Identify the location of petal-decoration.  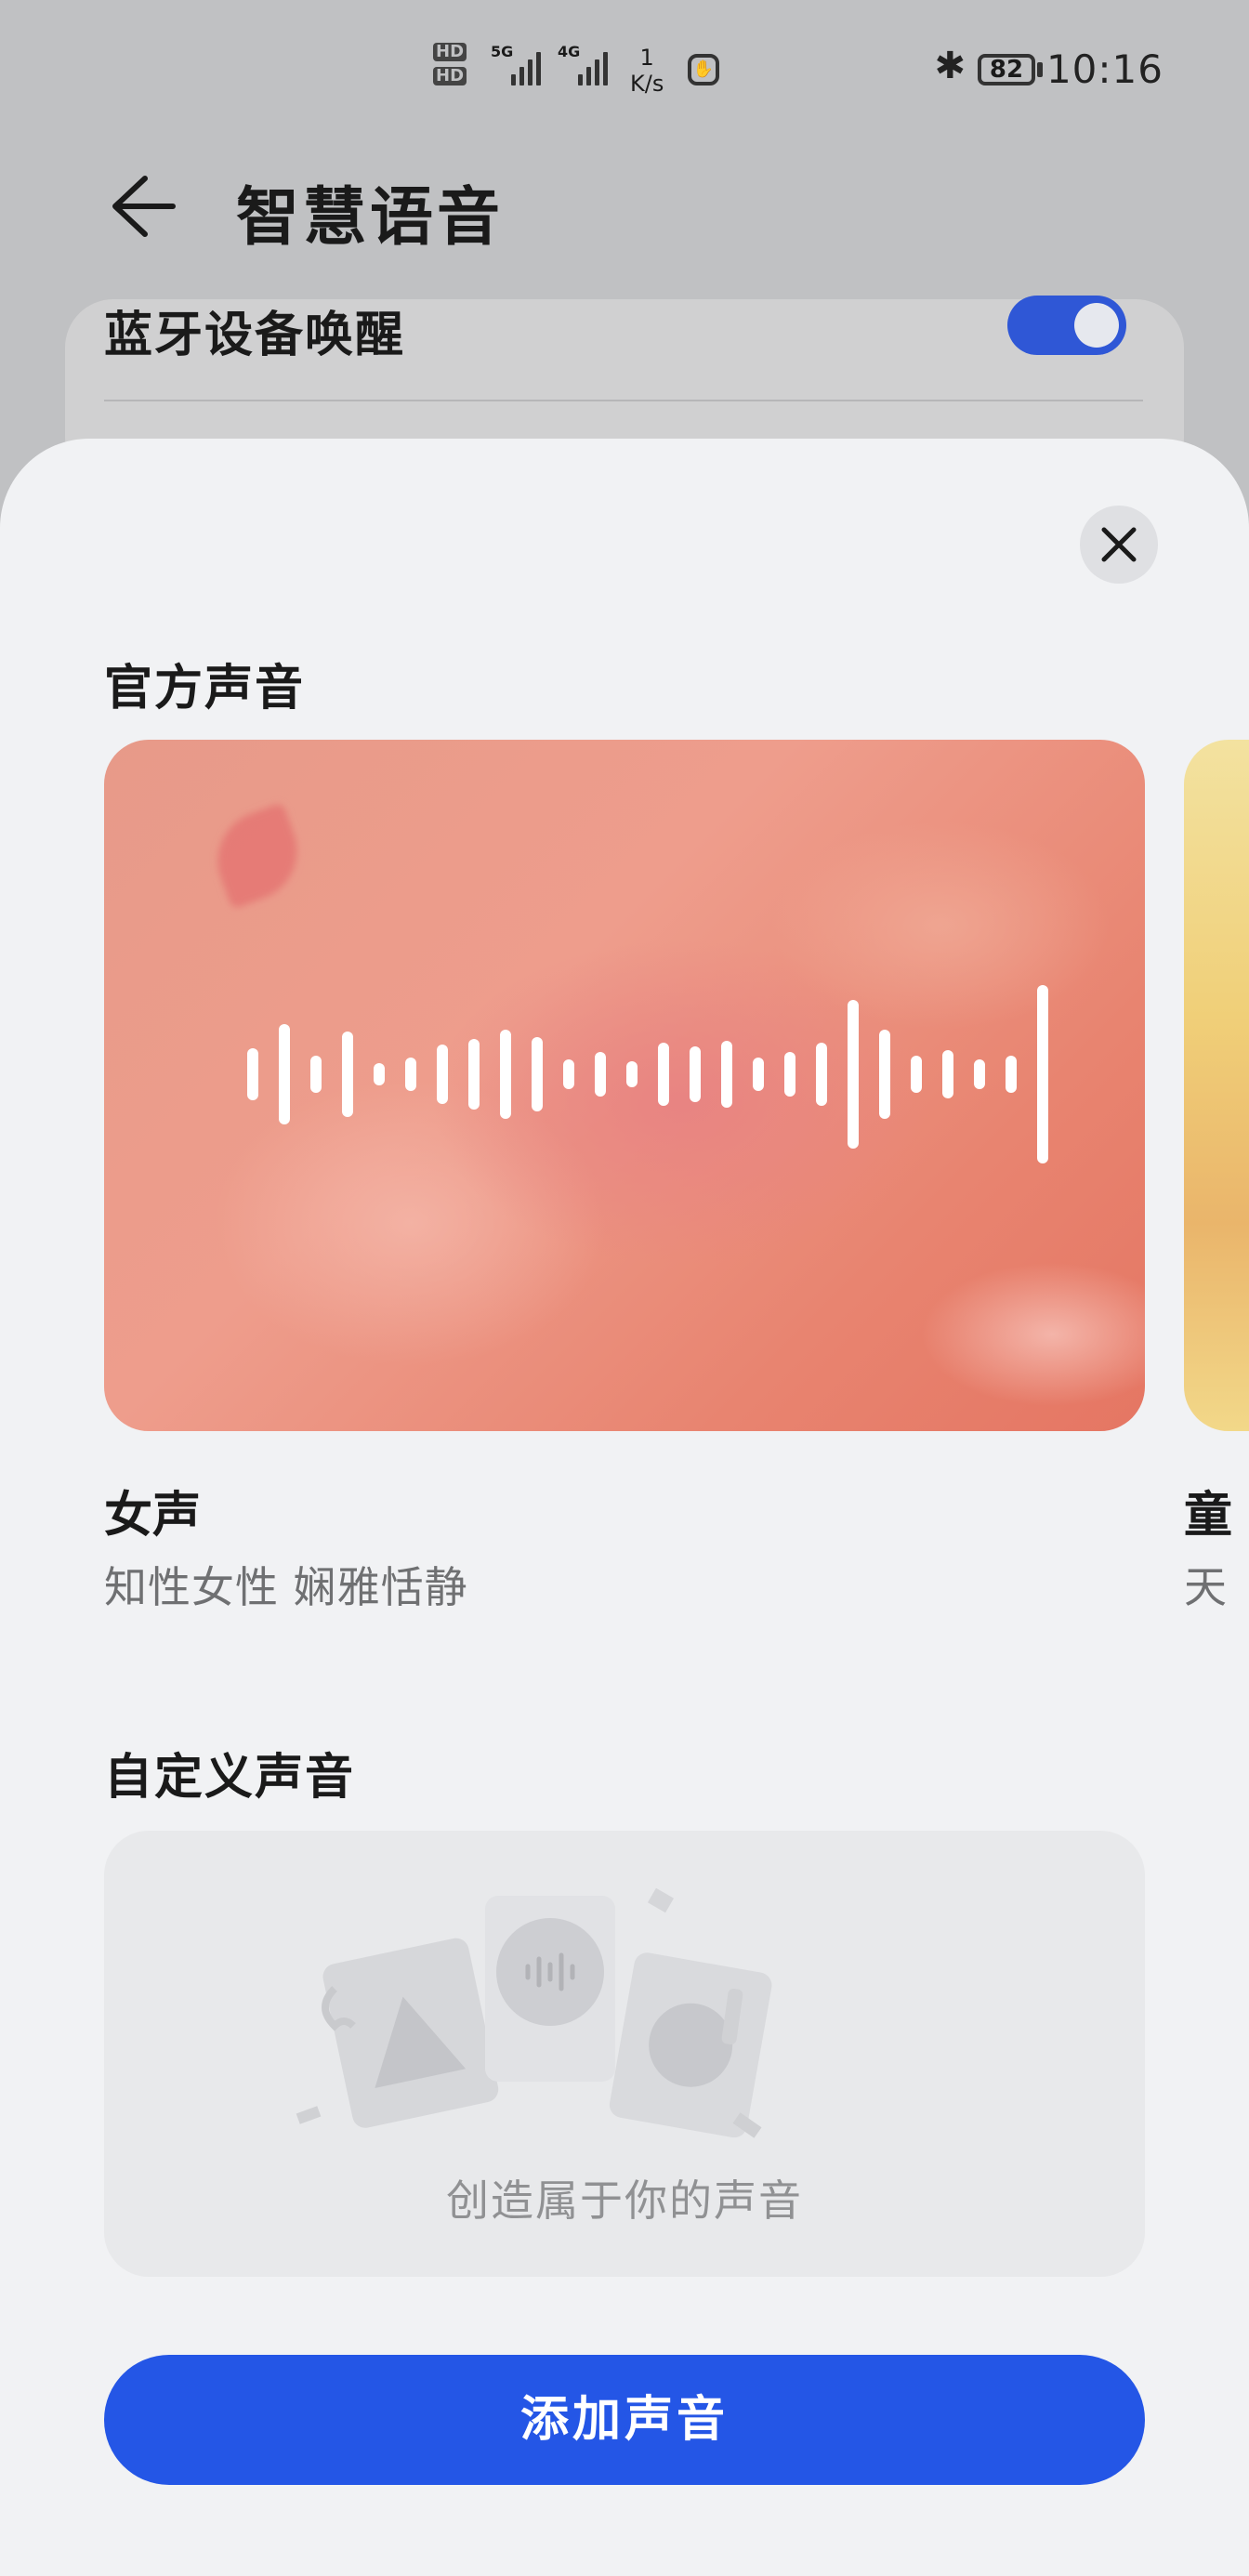
(257, 856).